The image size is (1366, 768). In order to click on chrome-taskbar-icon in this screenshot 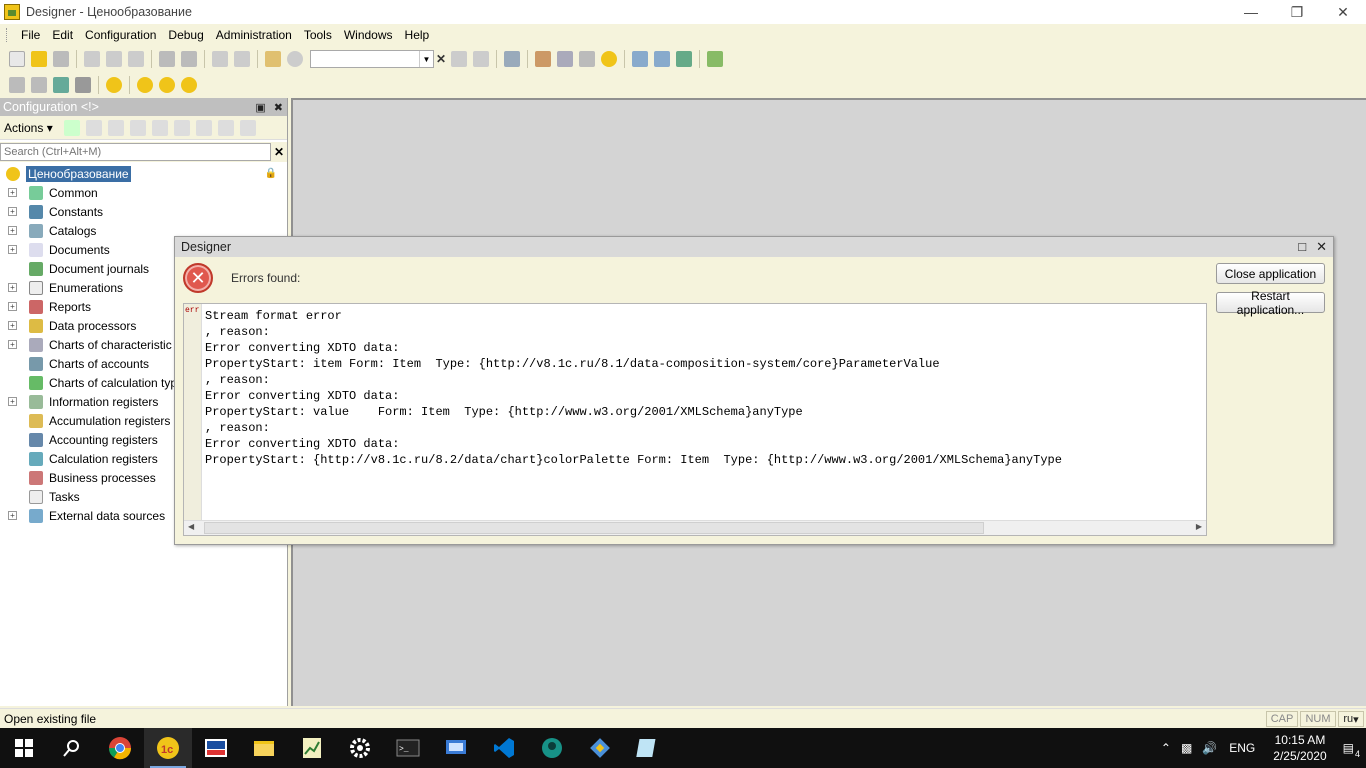, I will do `click(120, 748)`.